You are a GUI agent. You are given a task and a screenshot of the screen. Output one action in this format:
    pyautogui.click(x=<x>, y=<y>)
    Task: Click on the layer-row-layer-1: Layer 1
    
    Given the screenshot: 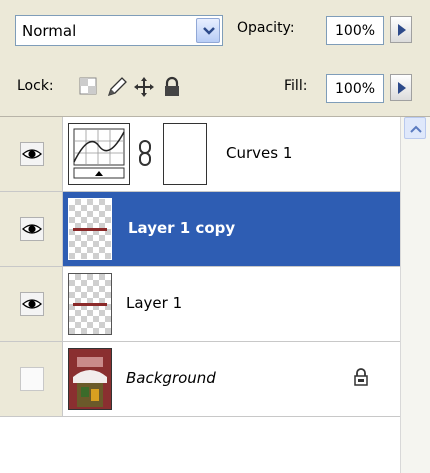 What is the action you would take?
    pyautogui.click(x=200, y=304)
    